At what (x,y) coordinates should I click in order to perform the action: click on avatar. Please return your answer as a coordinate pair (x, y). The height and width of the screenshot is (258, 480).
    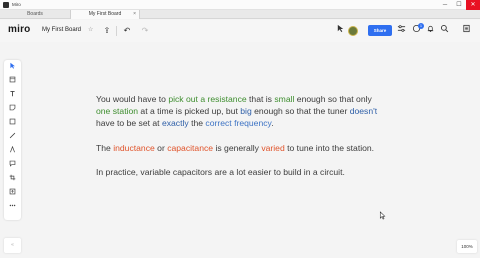
    Looking at the image, I should click on (353, 31).